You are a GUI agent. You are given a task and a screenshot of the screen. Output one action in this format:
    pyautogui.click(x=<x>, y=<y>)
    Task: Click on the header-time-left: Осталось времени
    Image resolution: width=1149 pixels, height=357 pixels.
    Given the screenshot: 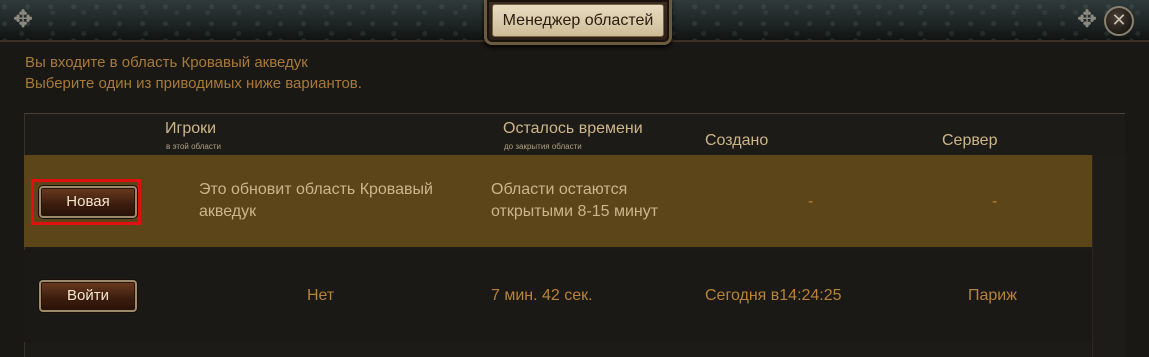 What is the action you would take?
    pyautogui.click(x=573, y=128)
    